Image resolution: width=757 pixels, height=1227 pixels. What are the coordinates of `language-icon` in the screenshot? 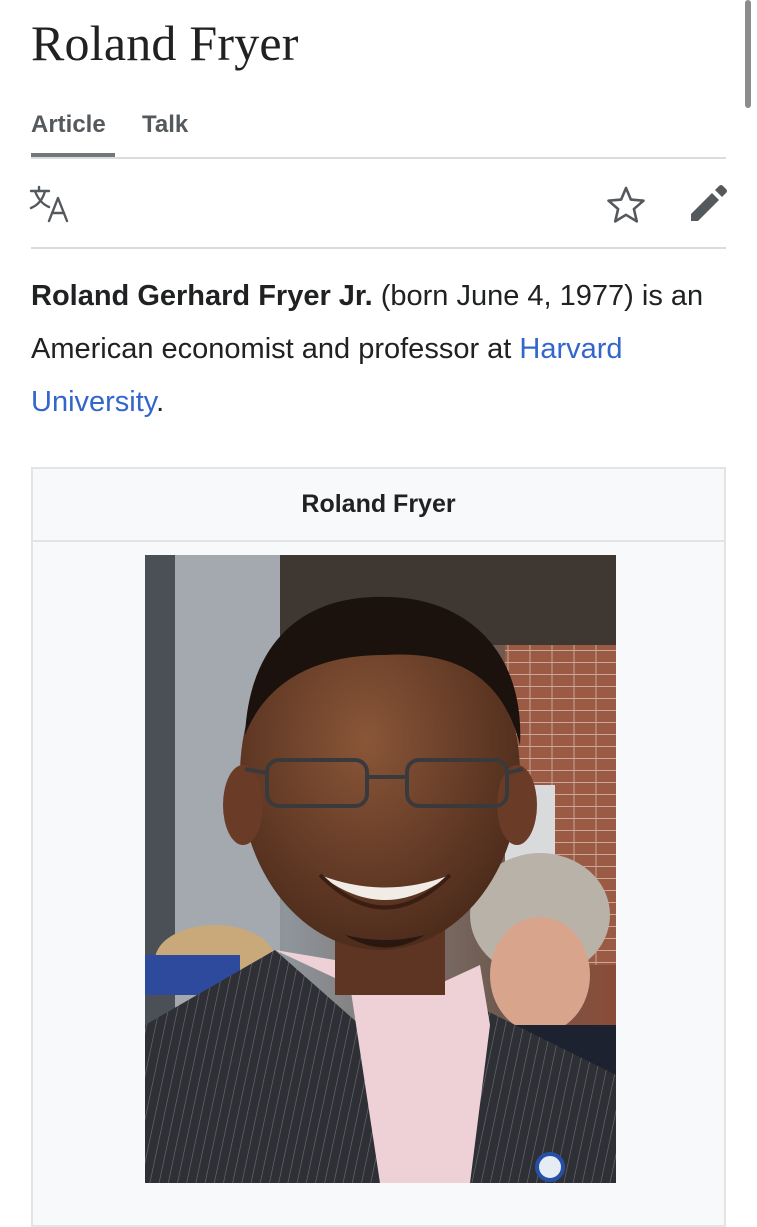 It's located at (50, 205).